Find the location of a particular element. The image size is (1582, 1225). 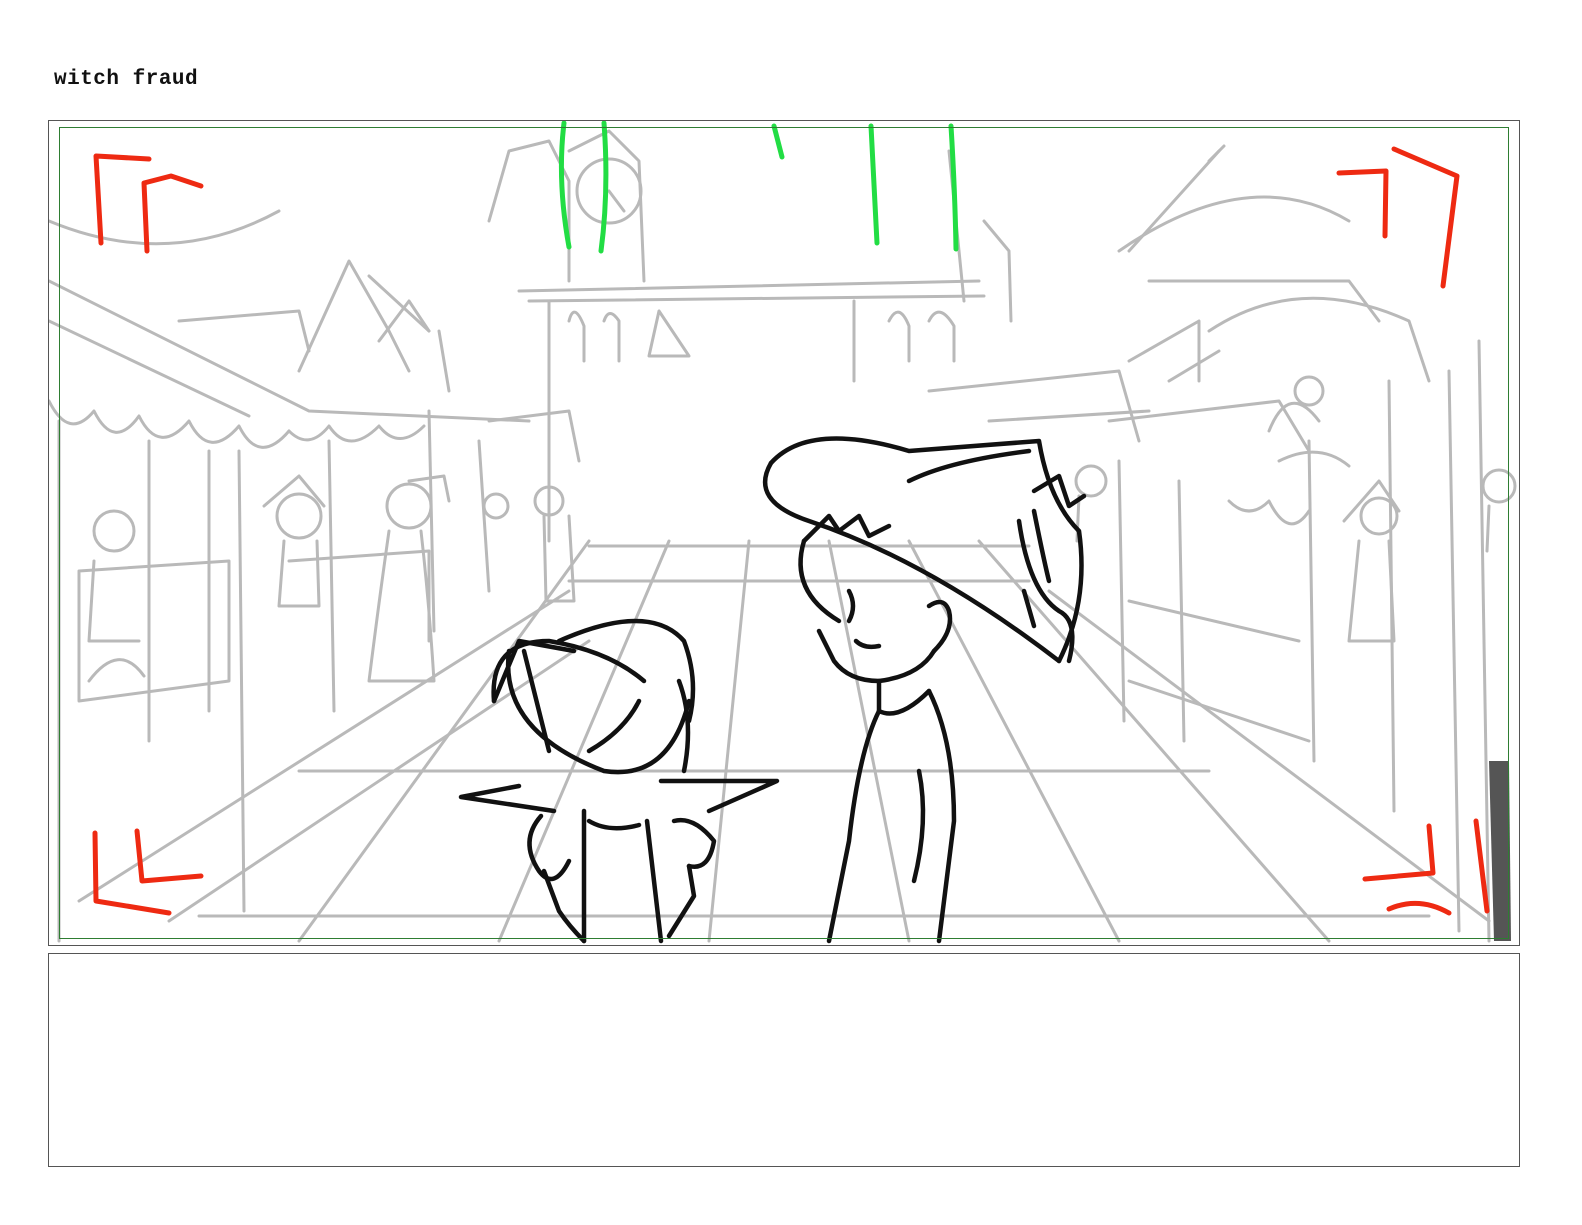

scene-title: witch fraud is located at coordinates (126, 79).